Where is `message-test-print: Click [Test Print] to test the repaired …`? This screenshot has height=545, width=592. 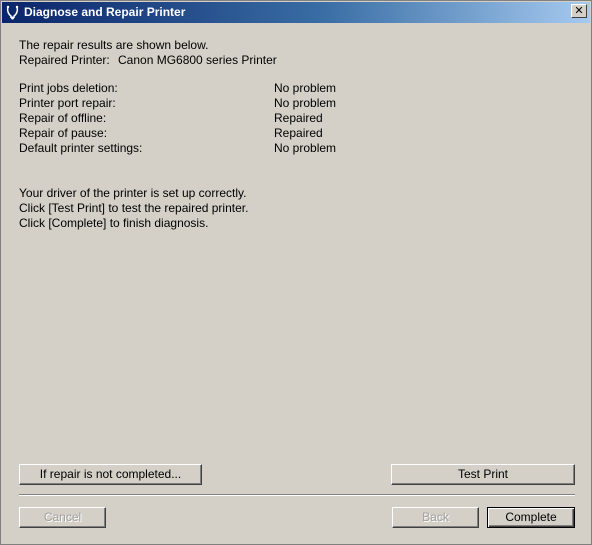
message-test-print: Click [Test Print] to test the repaired … is located at coordinates (134, 208).